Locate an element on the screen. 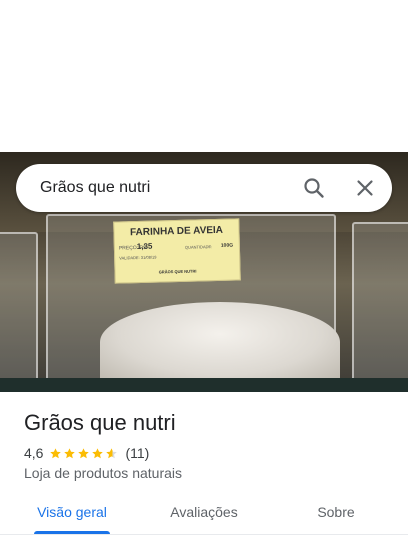 The height and width of the screenshot is (544, 408). tab-about: Sobre is located at coordinates (336, 512).